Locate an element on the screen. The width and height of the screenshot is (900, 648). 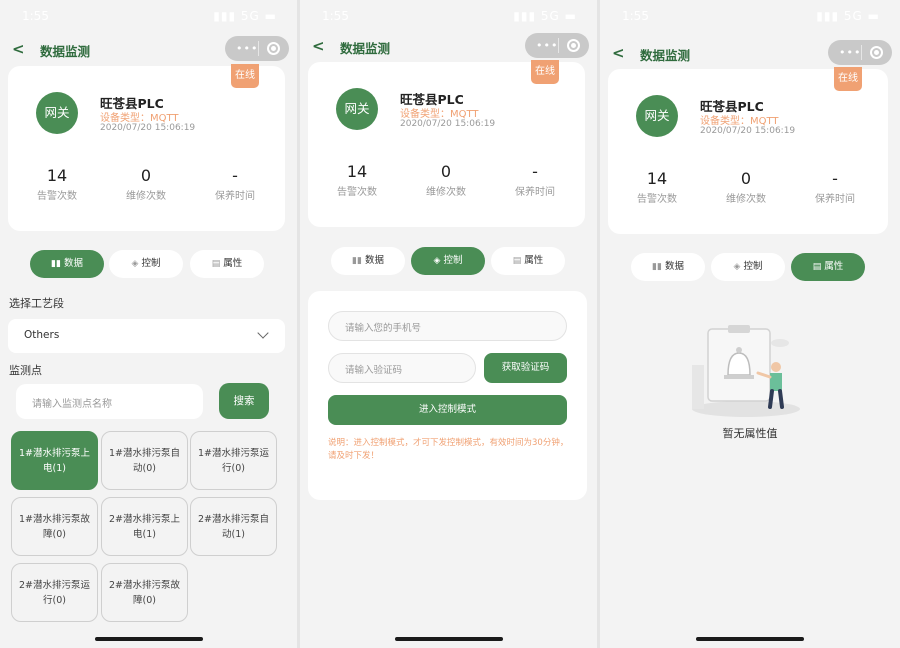
point-text: 1#潜水排污泵上 is located at coordinates (54, 453).